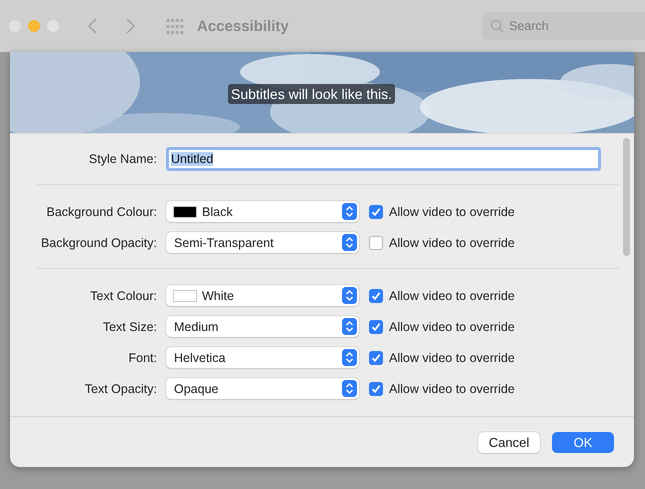  I want to click on popup-button: White, so click(262, 295).